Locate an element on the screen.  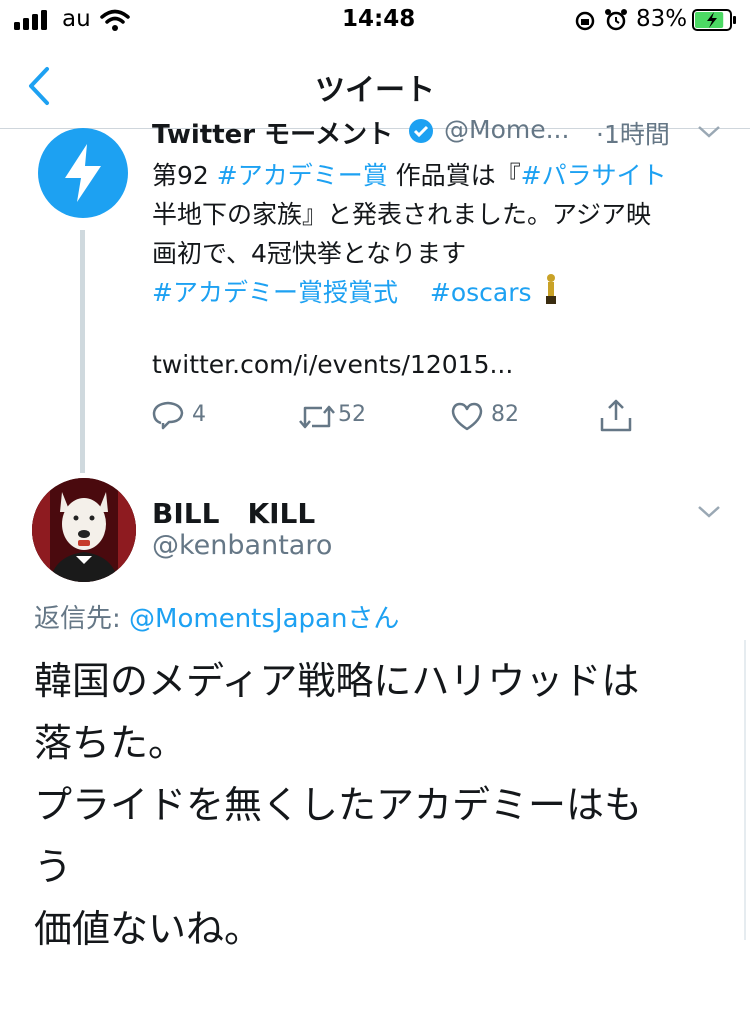
dog-avatar-icon is located at coordinates (84, 530).